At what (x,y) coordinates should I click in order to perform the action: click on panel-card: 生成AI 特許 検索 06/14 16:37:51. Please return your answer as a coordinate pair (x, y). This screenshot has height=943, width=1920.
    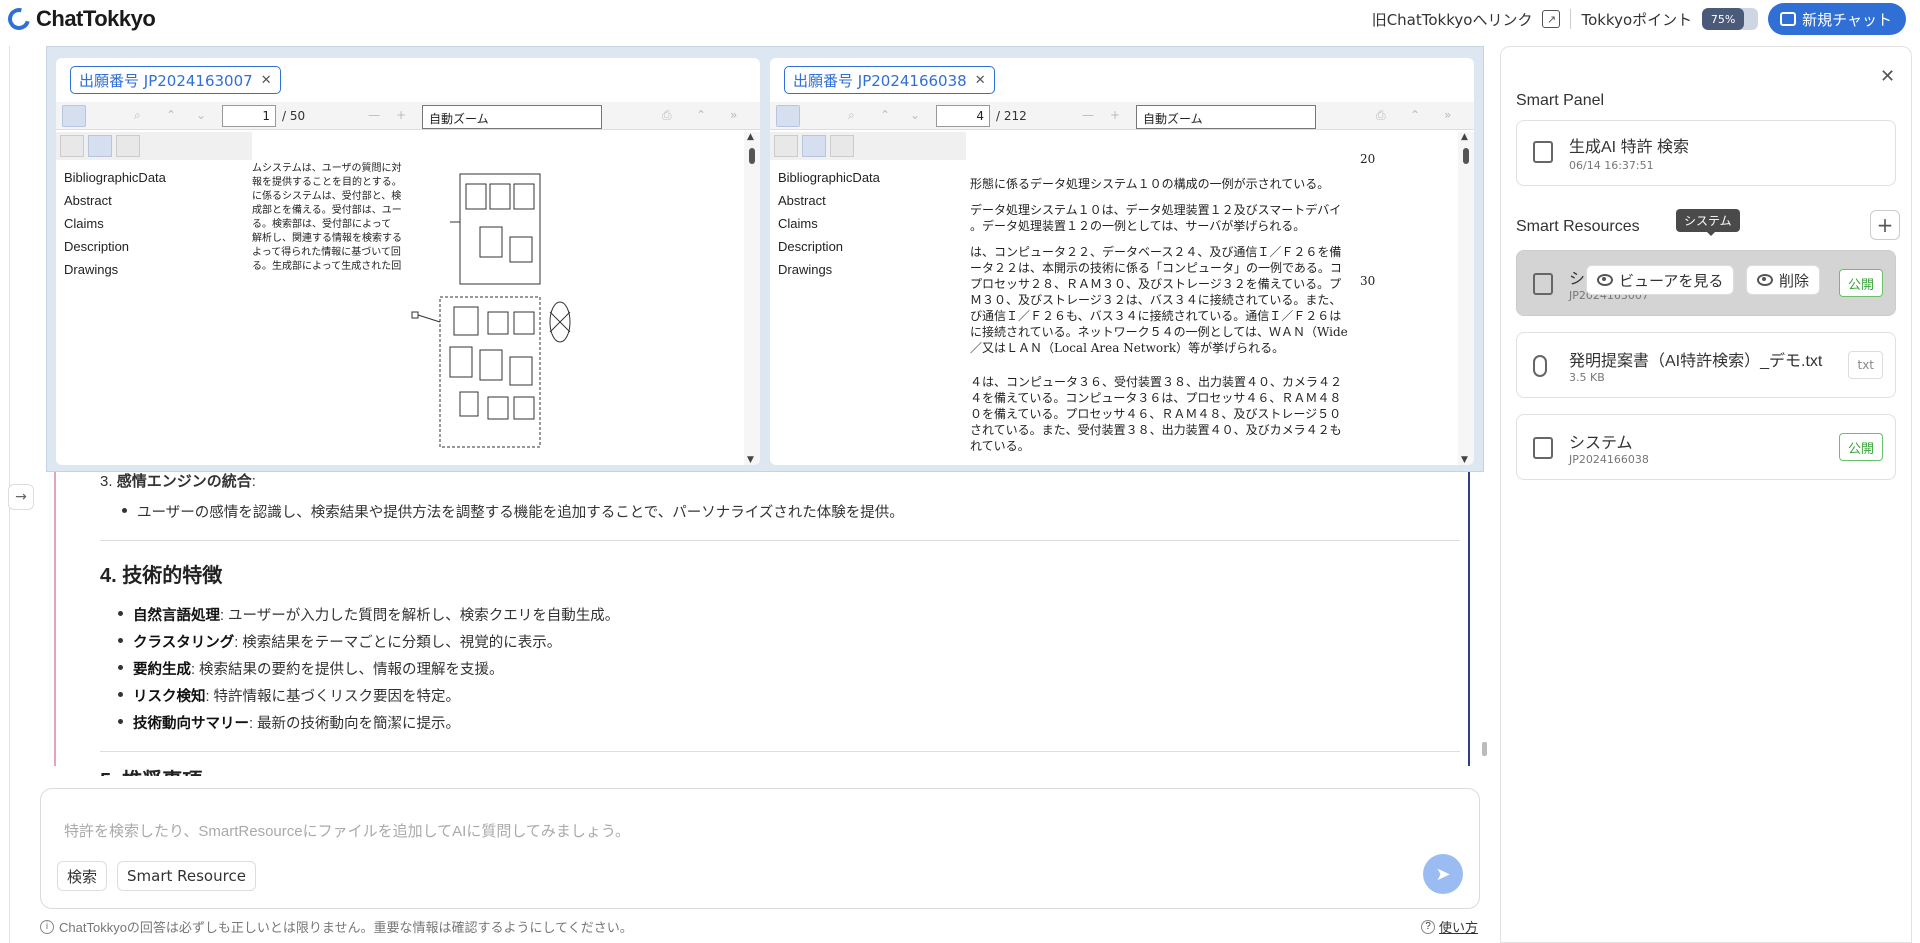
    Looking at the image, I should click on (1706, 153).